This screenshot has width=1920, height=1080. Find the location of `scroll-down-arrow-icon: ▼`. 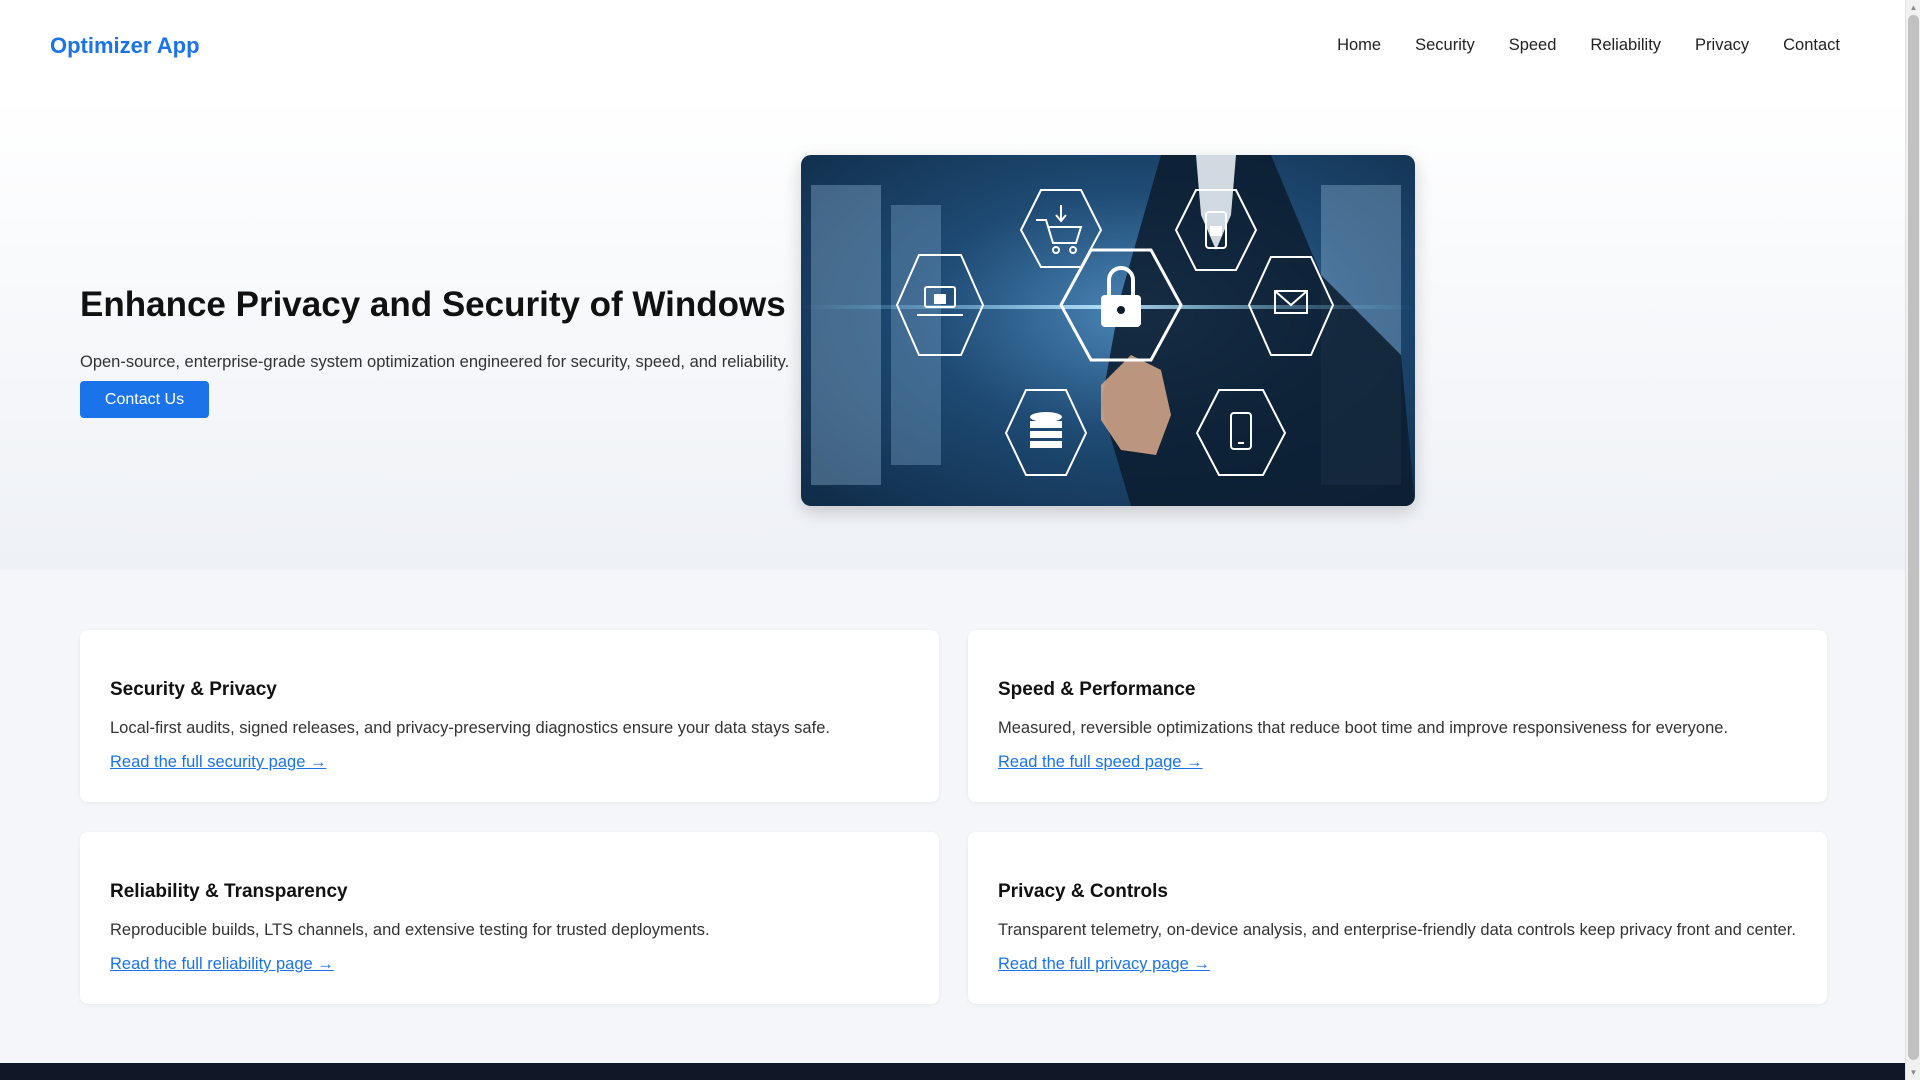

scroll-down-arrow-icon: ▼ is located at coordinates (1913, 1072).